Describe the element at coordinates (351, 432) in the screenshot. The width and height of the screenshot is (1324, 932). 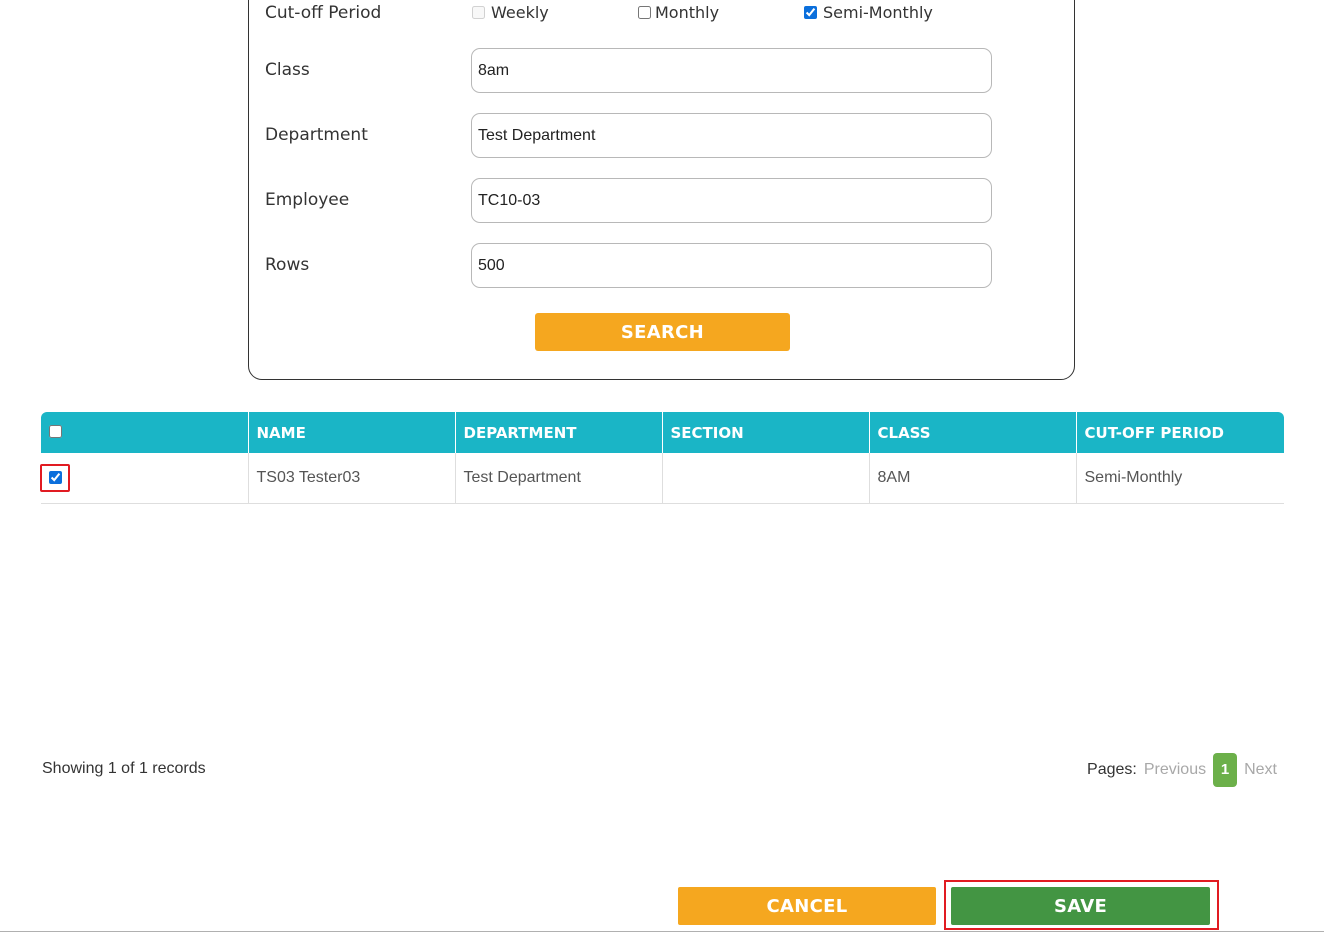
I see `column-header-name: NAME` at that location.